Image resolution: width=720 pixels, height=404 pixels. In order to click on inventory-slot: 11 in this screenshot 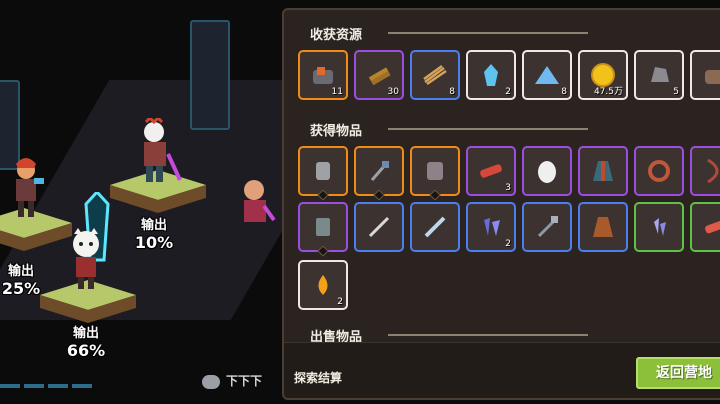, I will do `click(323, 75)`.